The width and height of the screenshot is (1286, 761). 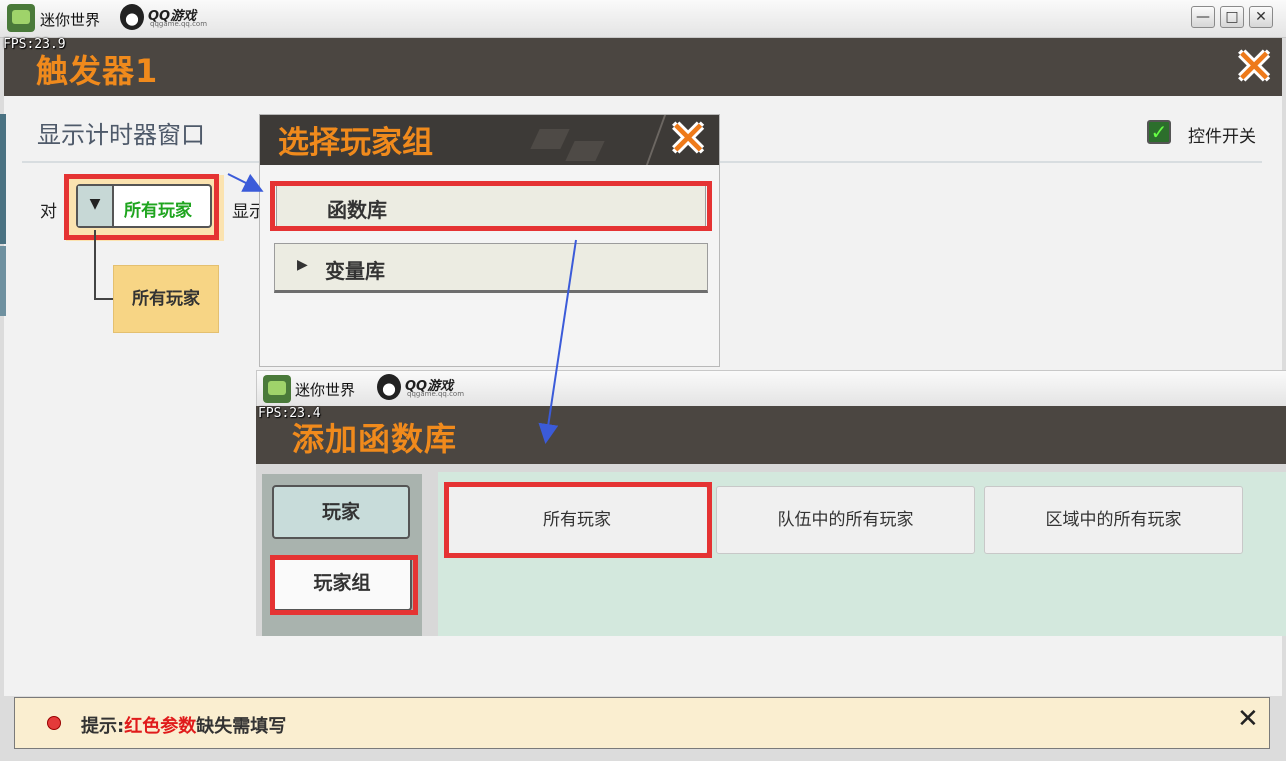 I want to click on dropdown-value: 所有玩家, so click(x=158, y=211).